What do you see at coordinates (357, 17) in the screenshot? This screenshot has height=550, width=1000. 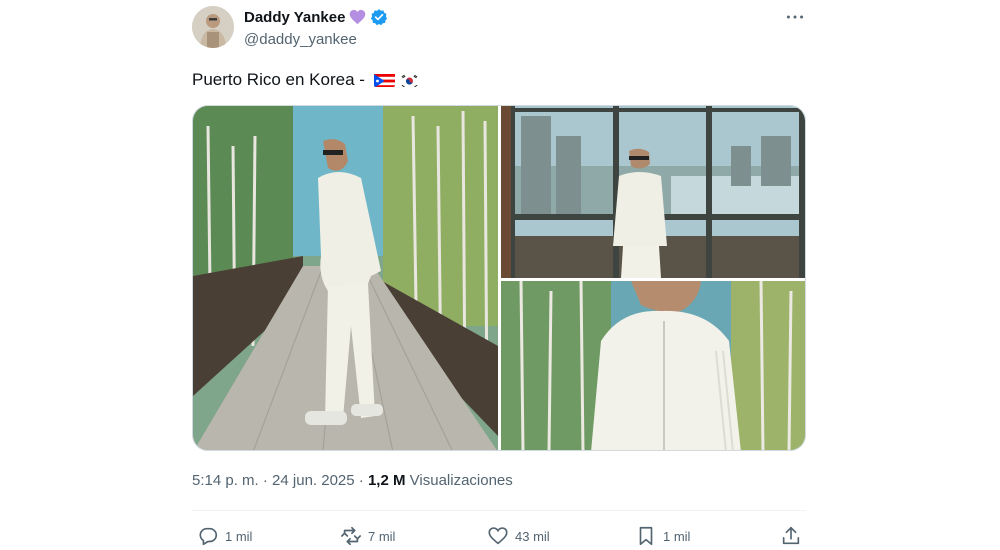 I see `purple-heart-icon` at bounding box center [357, 17].